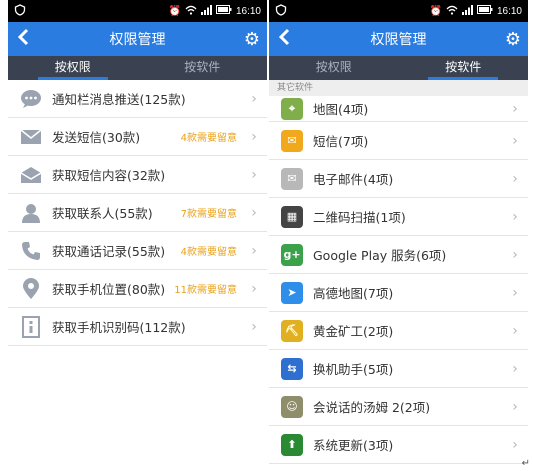 The width and height of the screenshot is (533, 471). Describe the element at coordinates (31, 175) in the screenshot. I see `envelope-open-icon` at that location.